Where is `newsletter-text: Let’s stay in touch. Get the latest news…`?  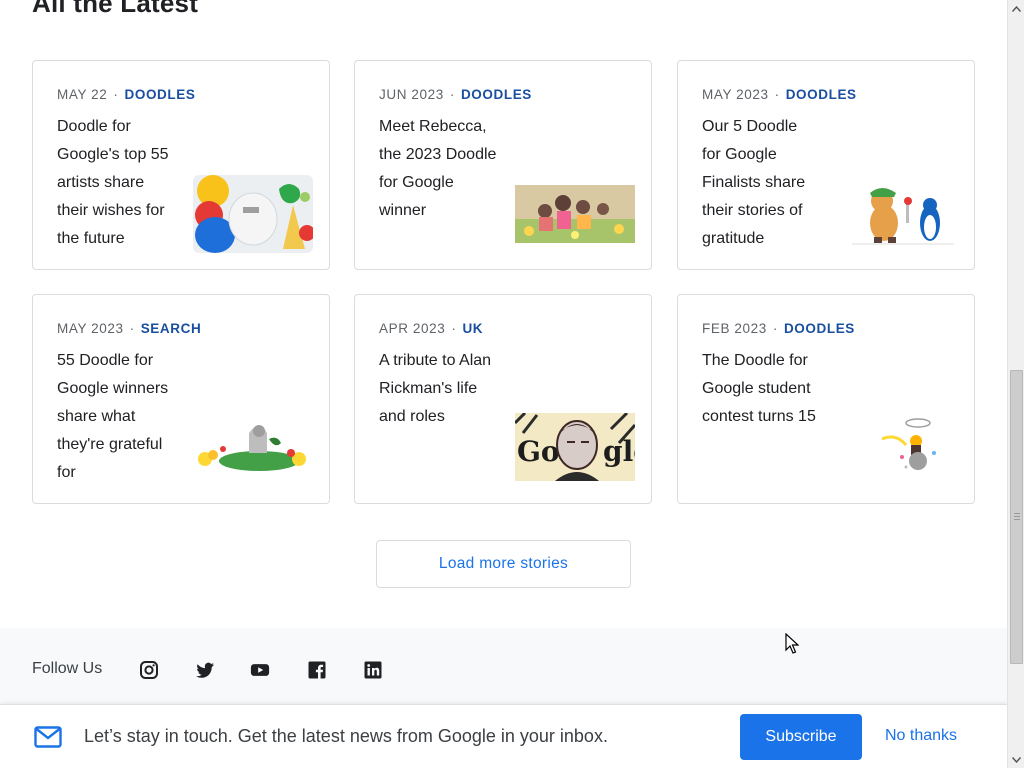
newsletter-text: Let’s stay in touch. Get the latest news… is located at coordinates (346, 736).